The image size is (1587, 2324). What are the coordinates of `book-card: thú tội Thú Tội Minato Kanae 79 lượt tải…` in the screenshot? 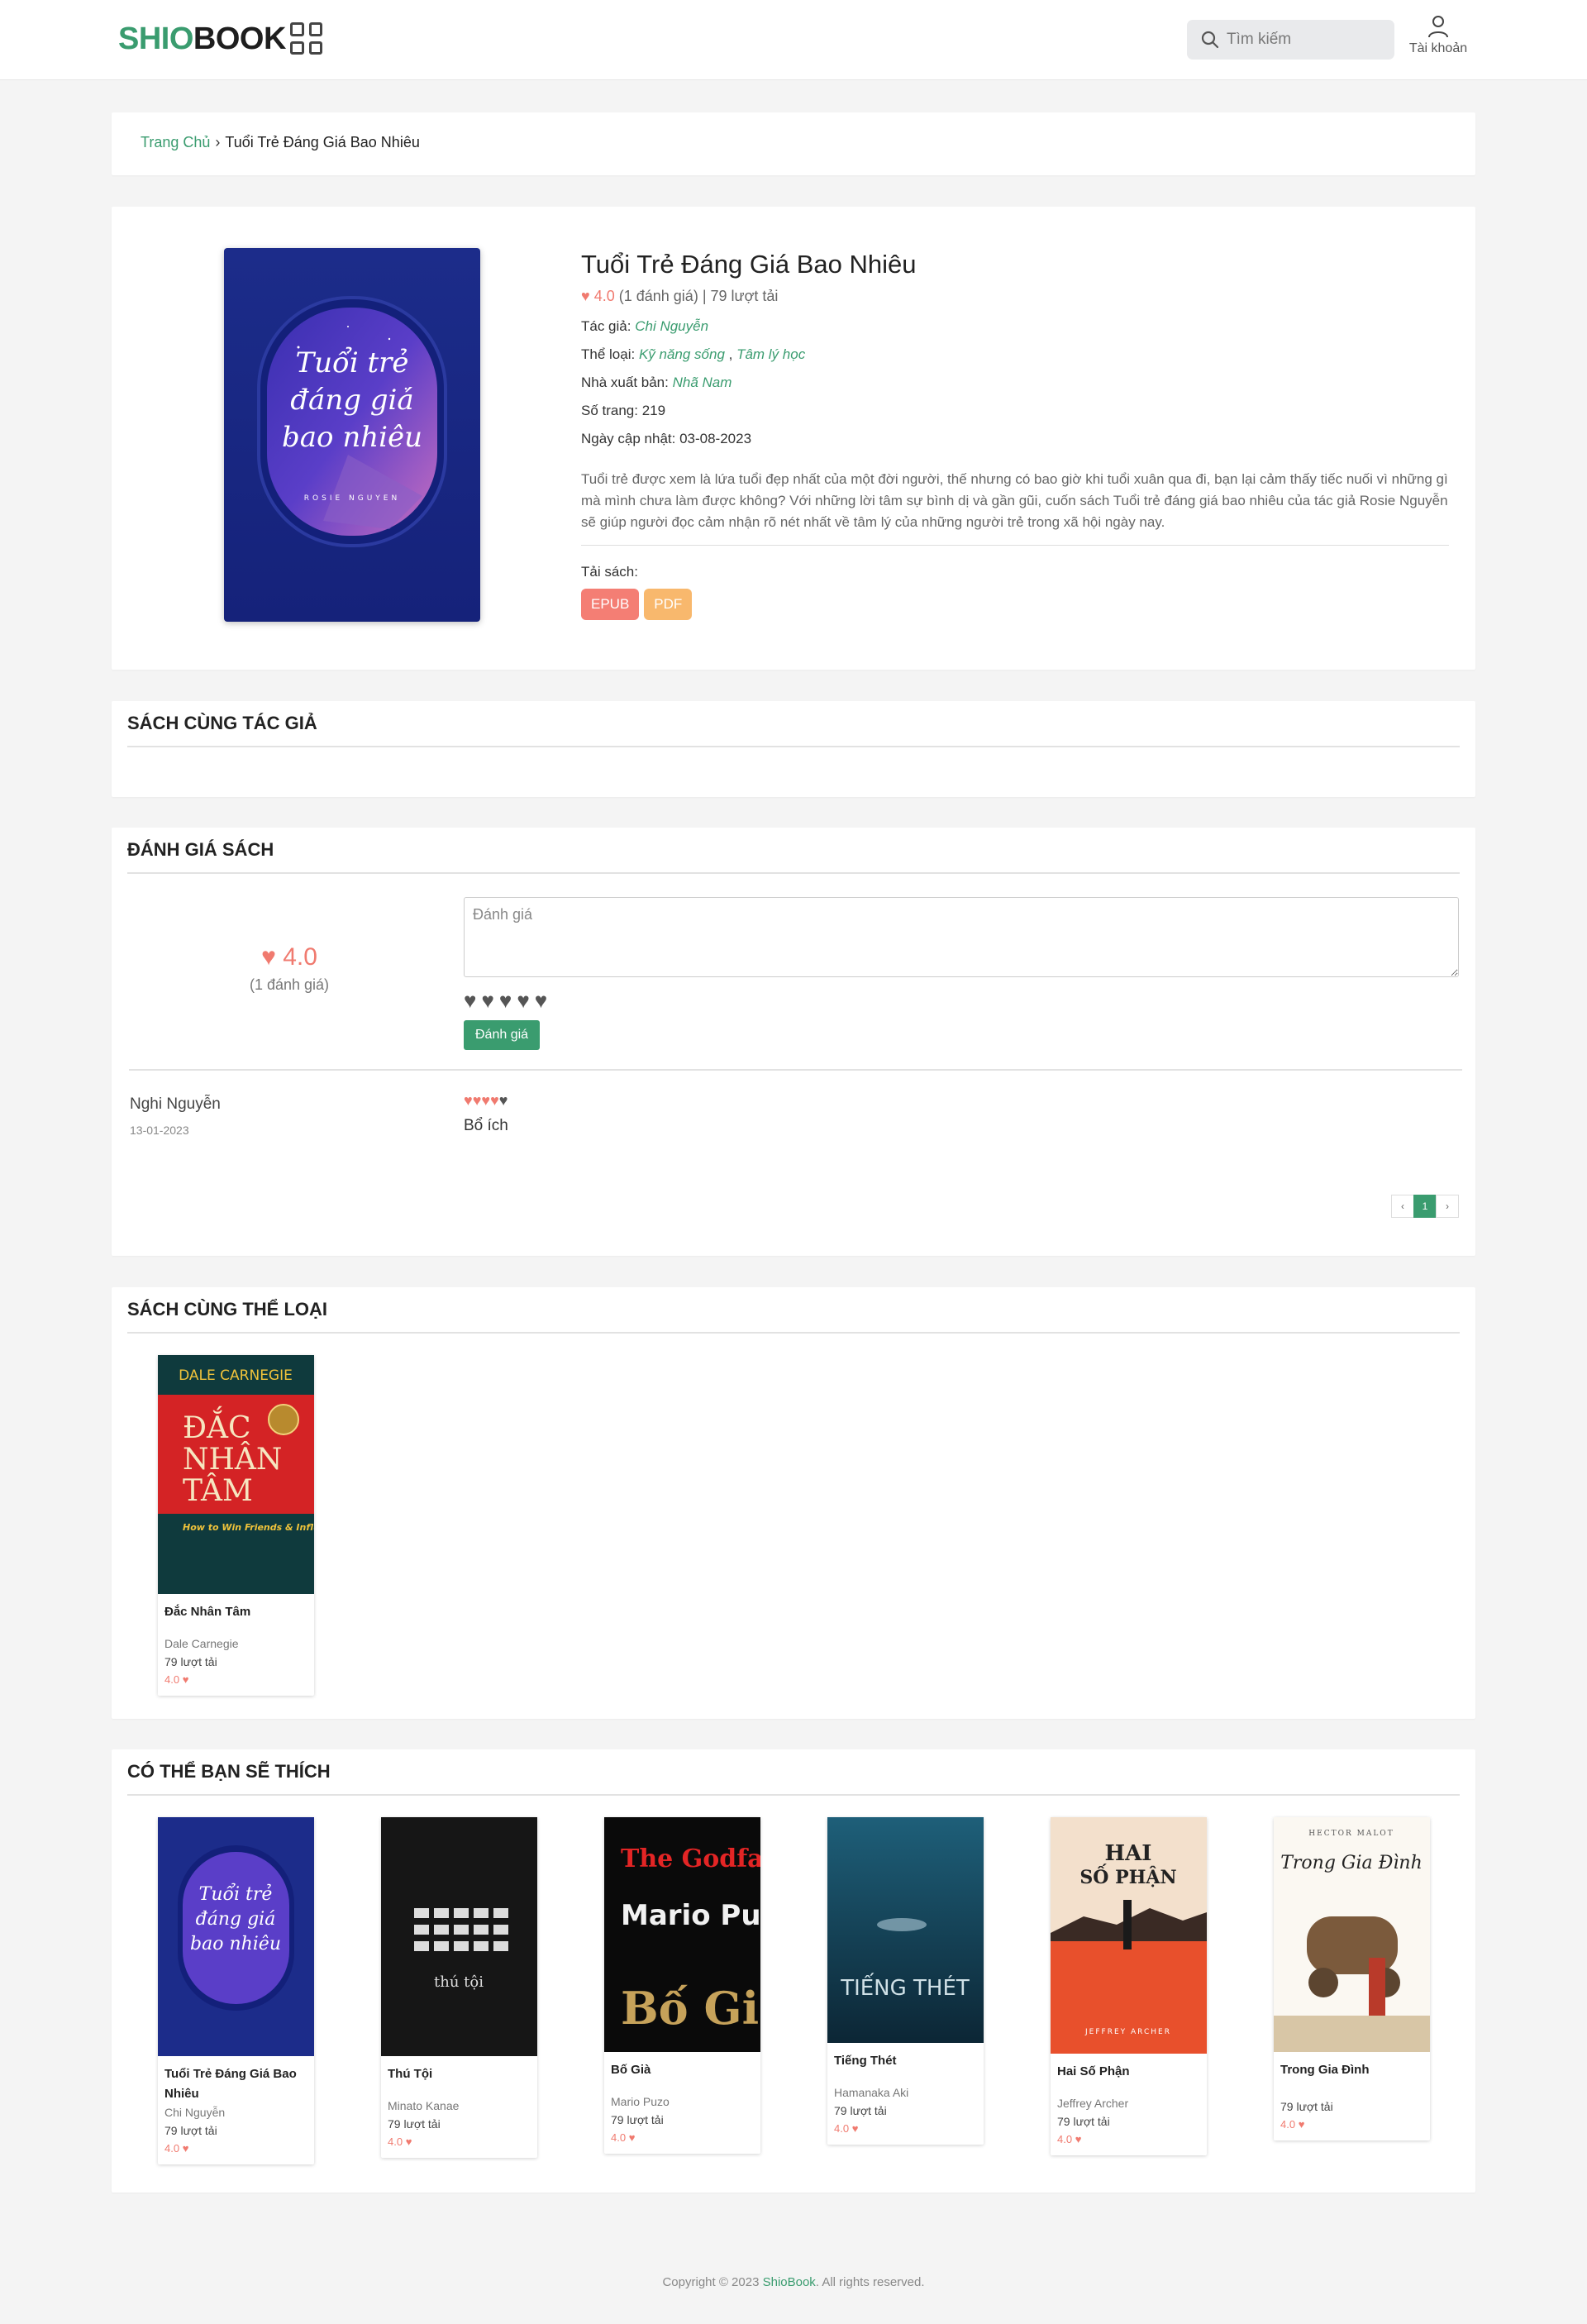 It's located at (459, 1987).